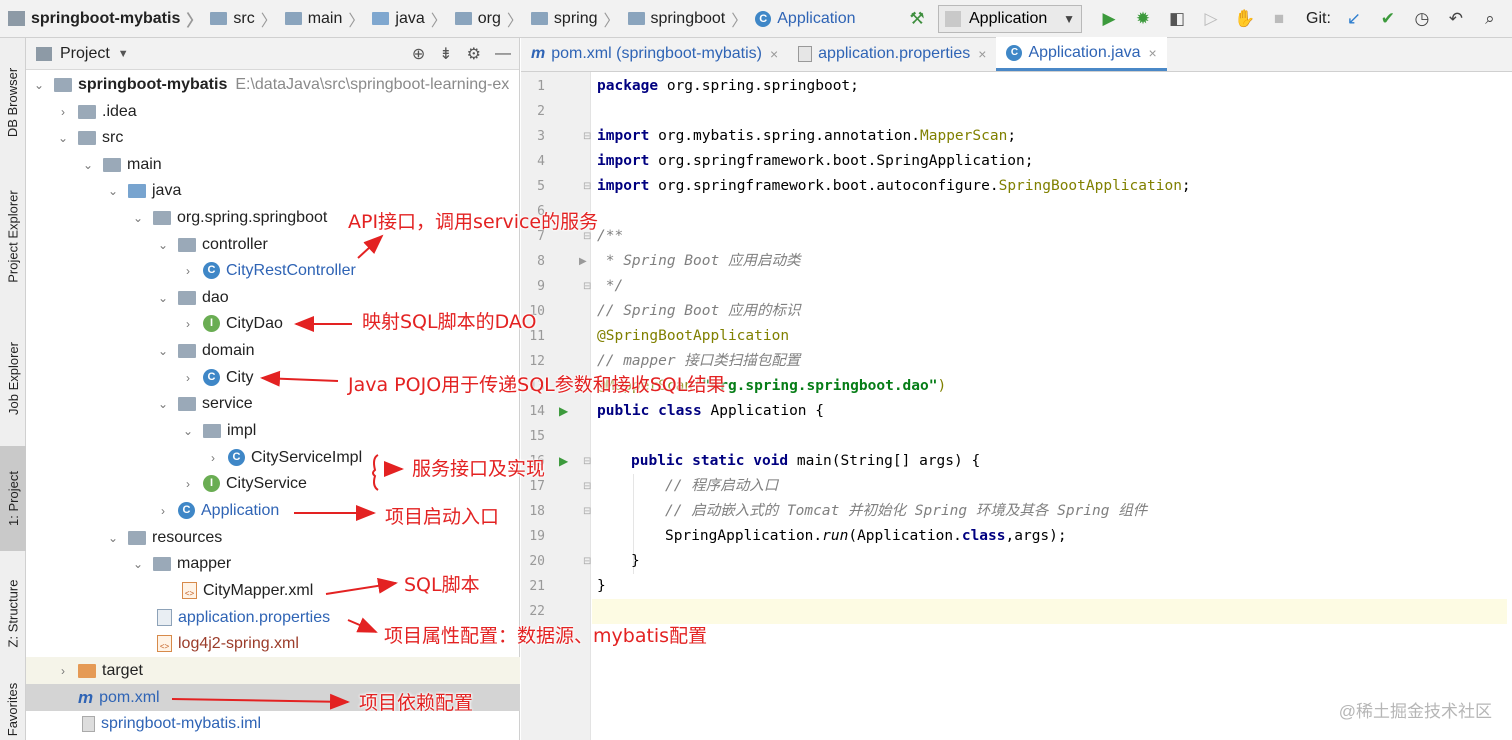 The height and width of the screenshot is (740, 1512). Describe the element at coordinates (418, 54) in the screenshot. I see `locate-icon: ⊕` at that location.